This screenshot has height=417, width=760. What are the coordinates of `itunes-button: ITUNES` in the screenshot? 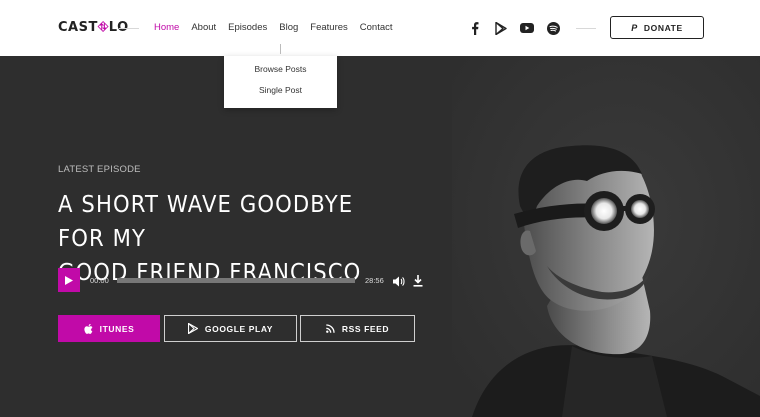 It's located at (109, 328).